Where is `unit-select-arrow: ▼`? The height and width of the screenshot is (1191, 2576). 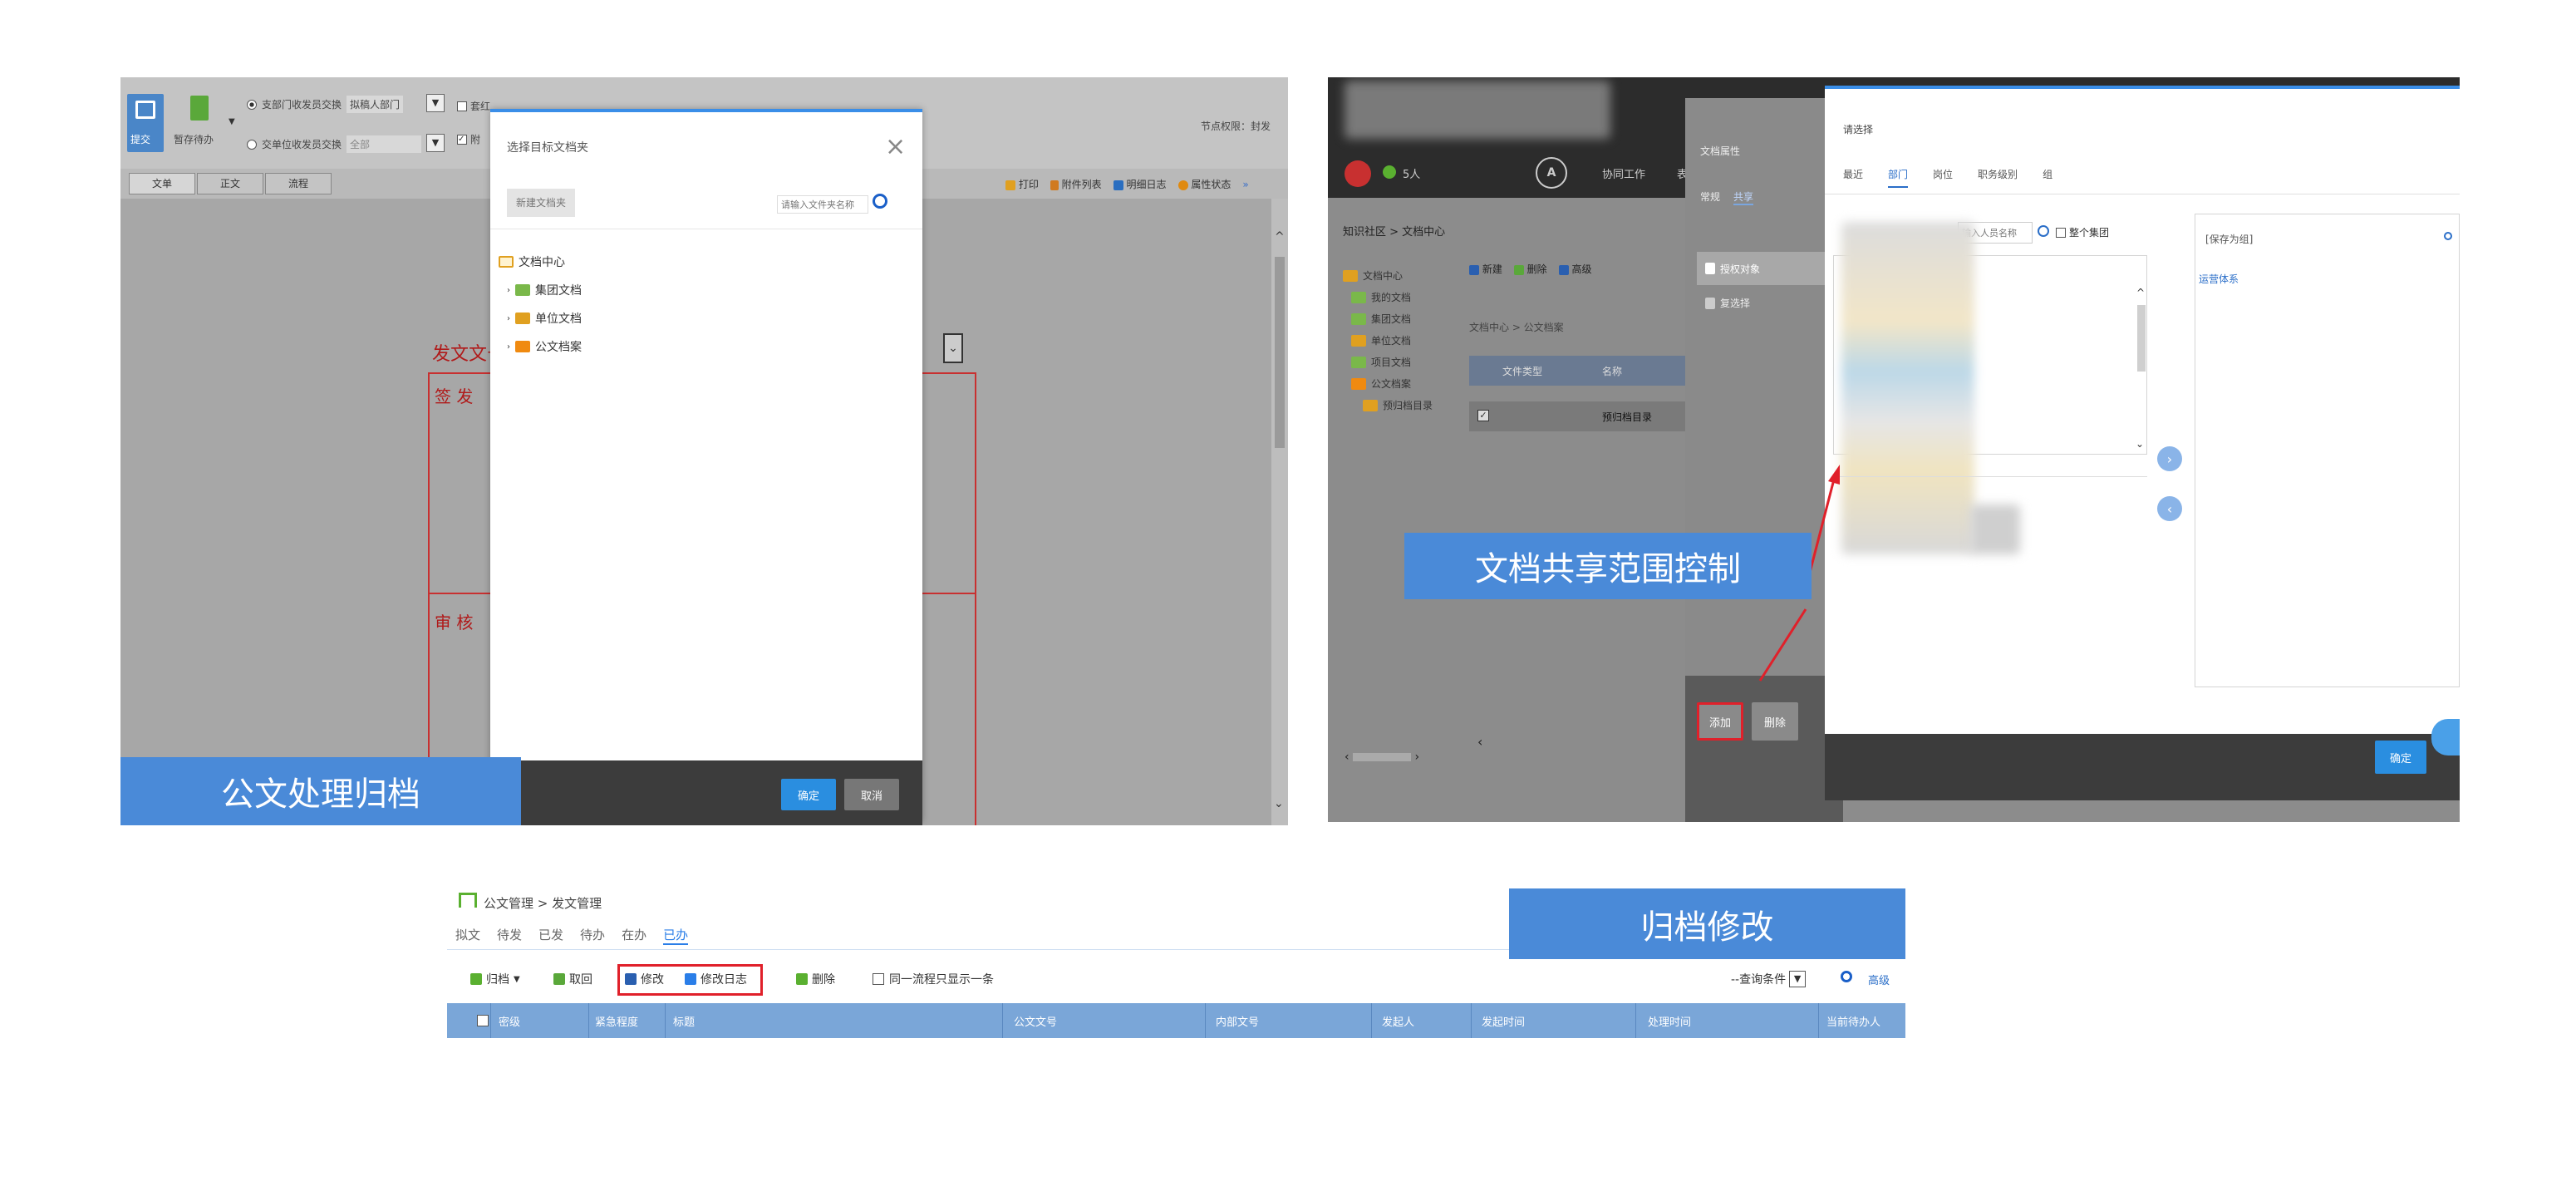
unit-select-arrow: ▼ is located at coordinates (435, 143).